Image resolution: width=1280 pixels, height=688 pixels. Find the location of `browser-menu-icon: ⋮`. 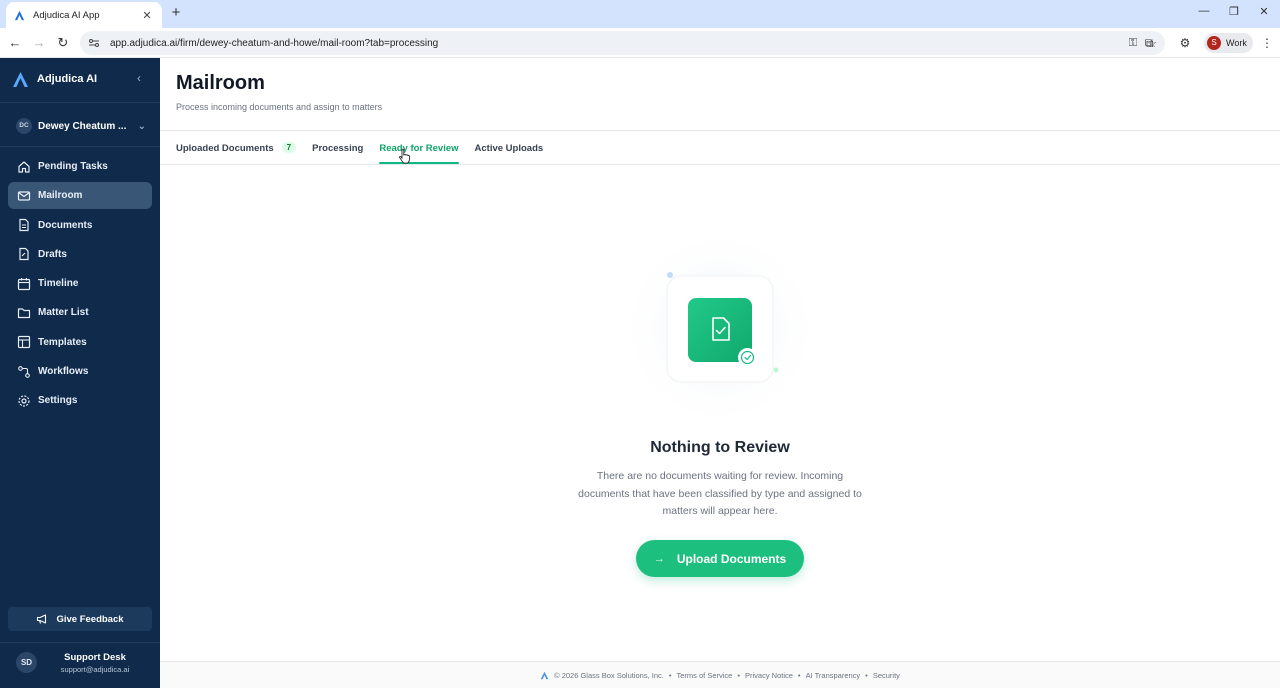

browser-menu-icon: ⋮ is located at coordinates (1267, 43).